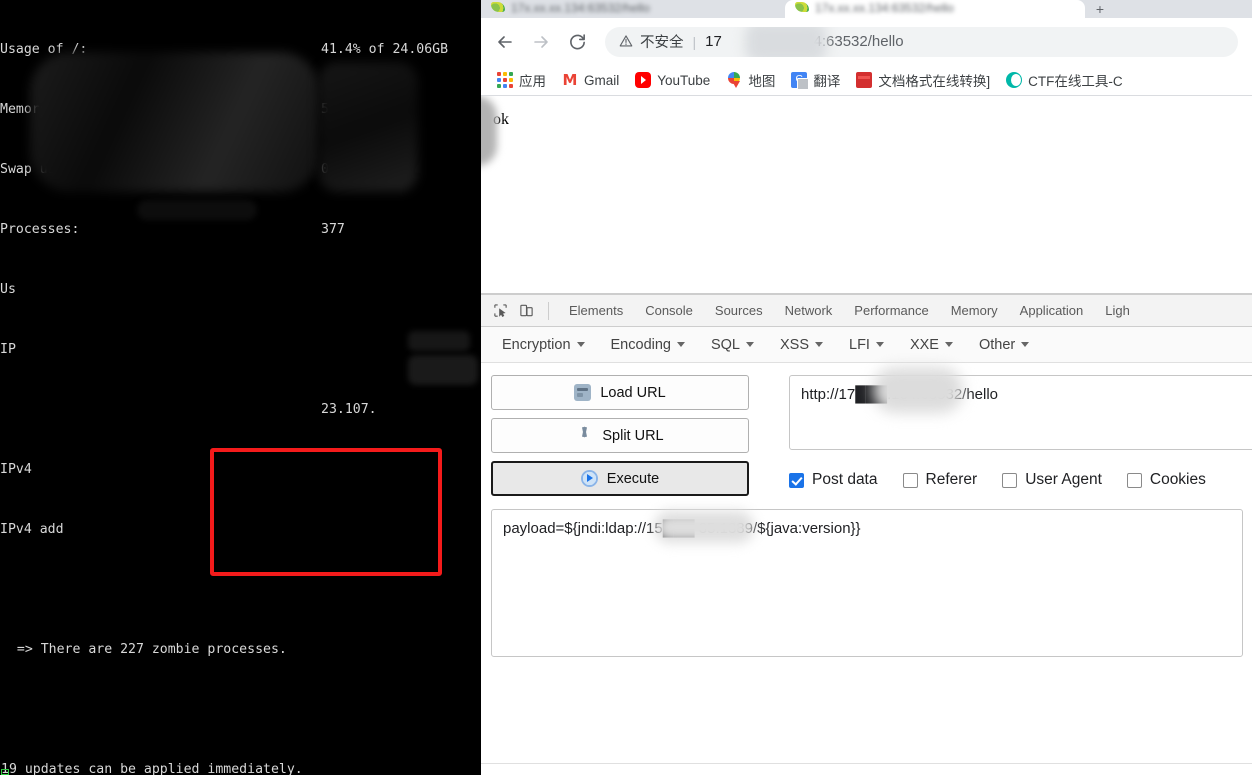 Image resolution: width=1252 pixels, height=775 pixels. Describe the element at coordinates (739, 310) in the screenshot. I see `devtools-tab-sources: Sources` at that location.